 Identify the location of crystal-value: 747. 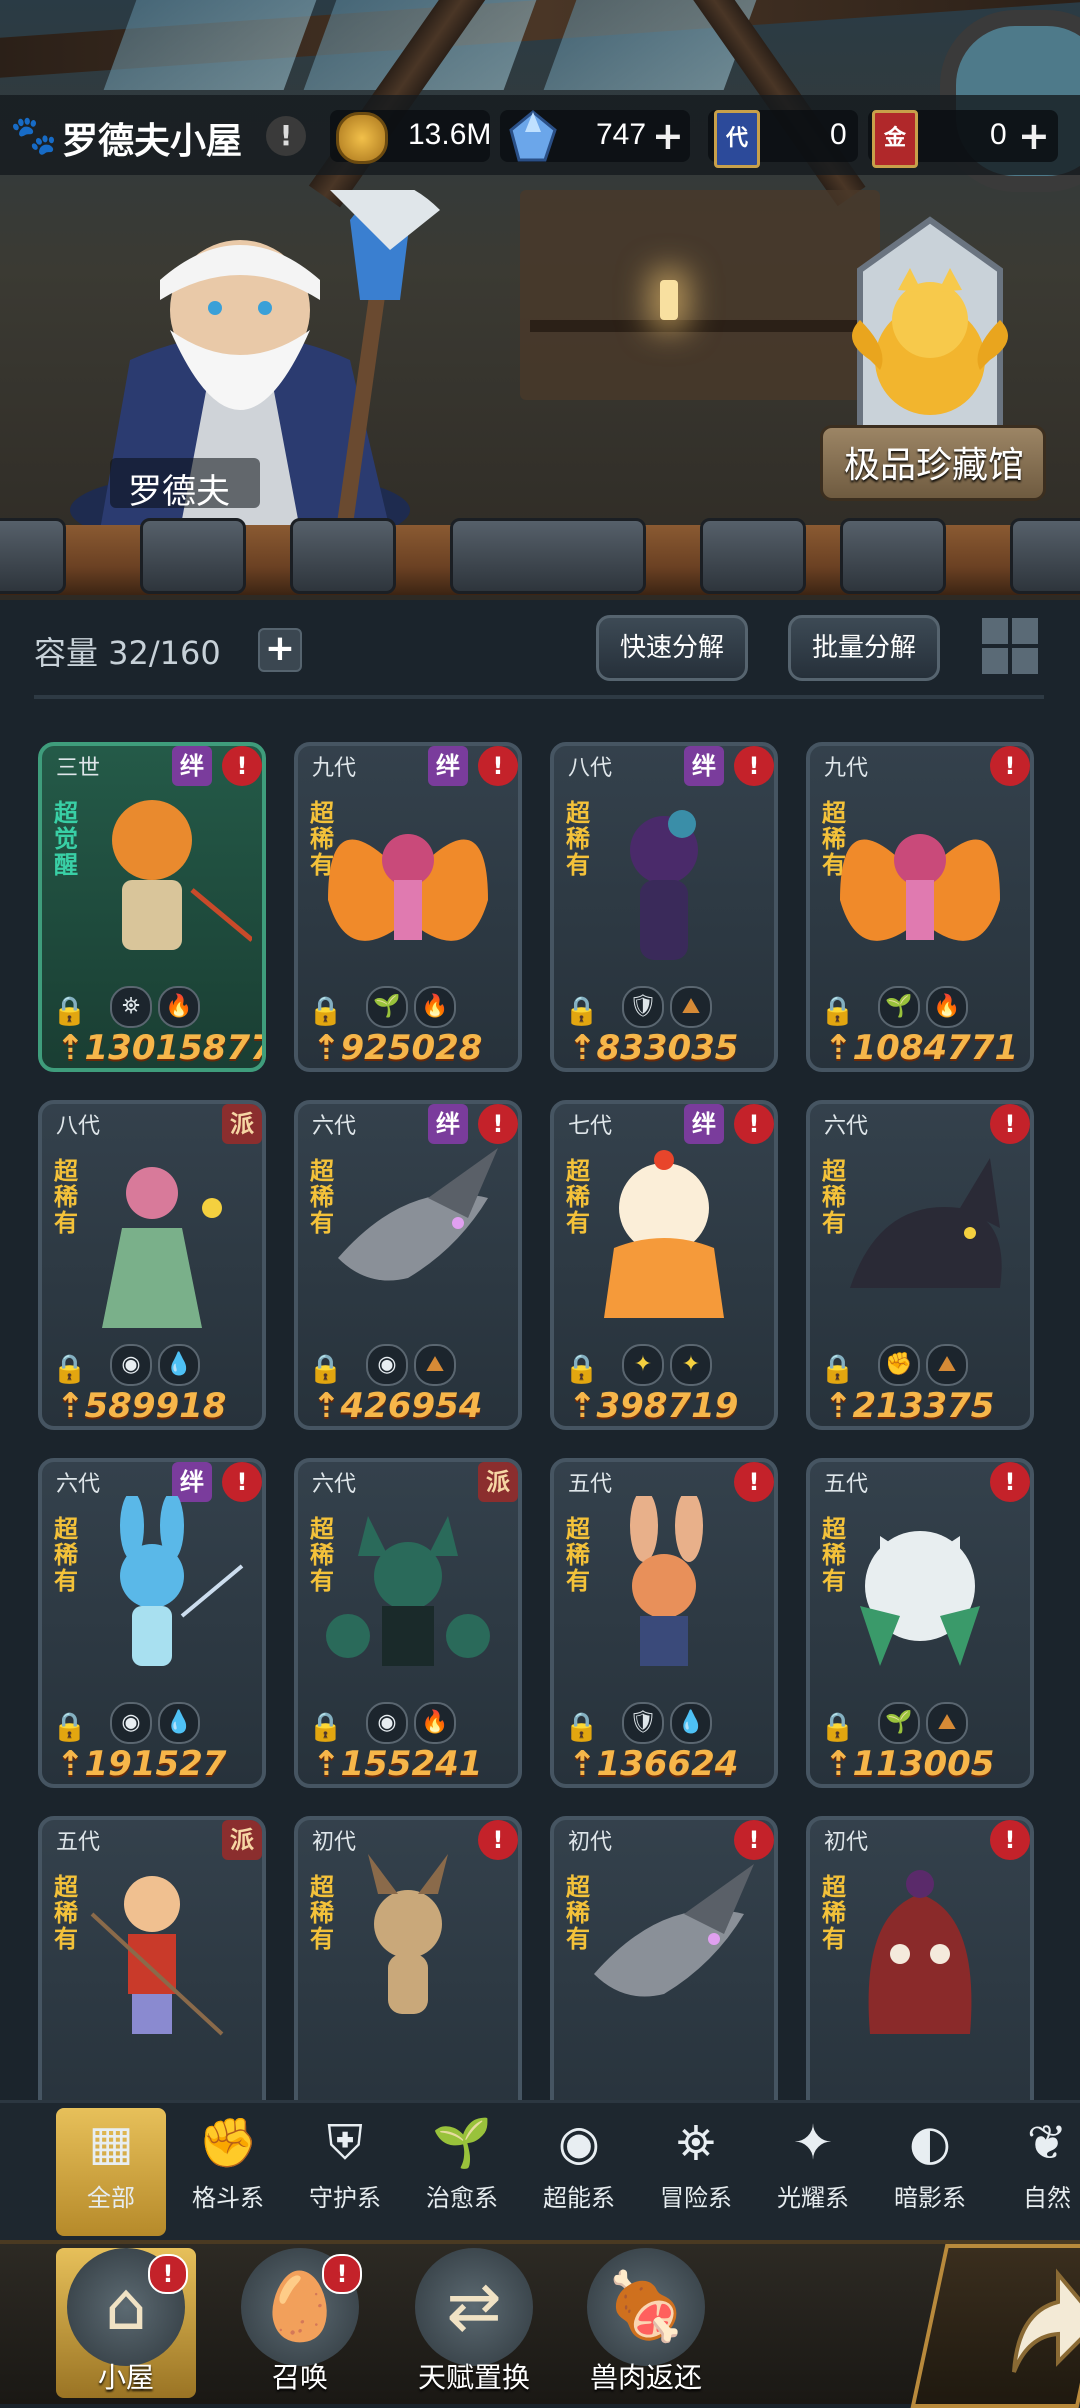
(621, 134).